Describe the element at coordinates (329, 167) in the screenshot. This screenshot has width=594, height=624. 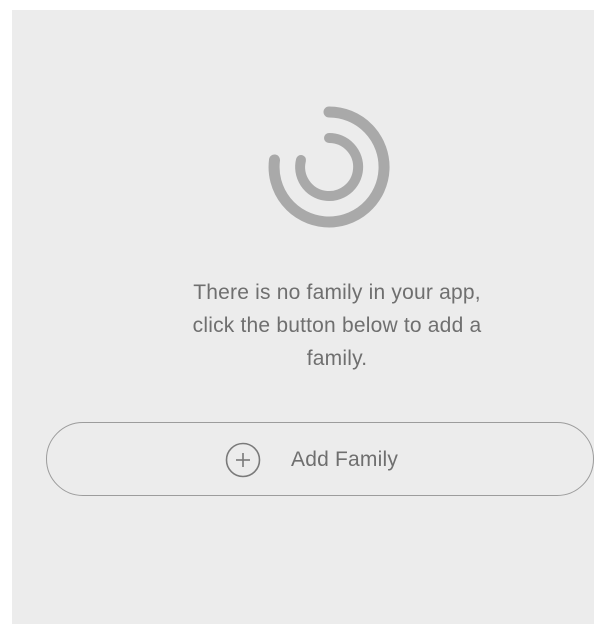
I see `concentric-rings-icon` at that location.